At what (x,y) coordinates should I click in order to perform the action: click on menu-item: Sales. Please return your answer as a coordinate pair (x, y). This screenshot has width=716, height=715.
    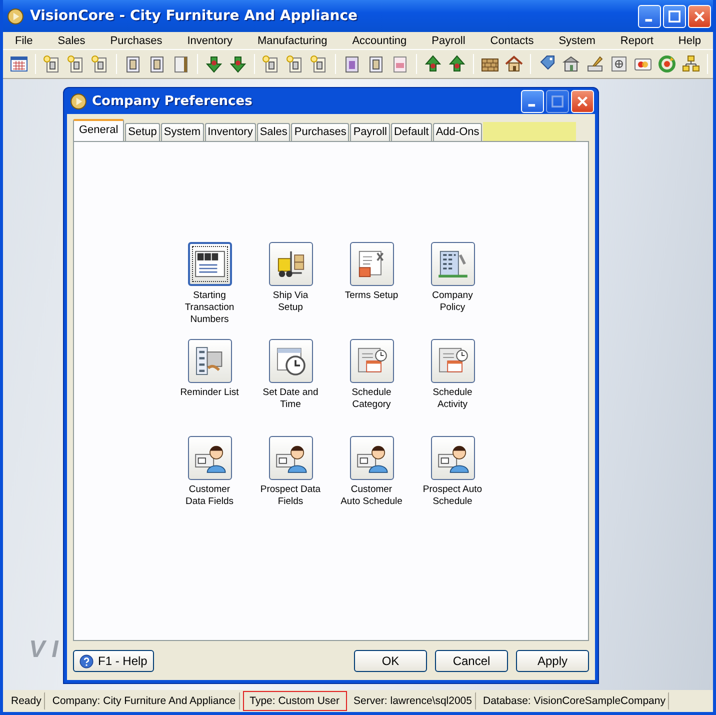
    Looking at the image, I should click on (72, 40).